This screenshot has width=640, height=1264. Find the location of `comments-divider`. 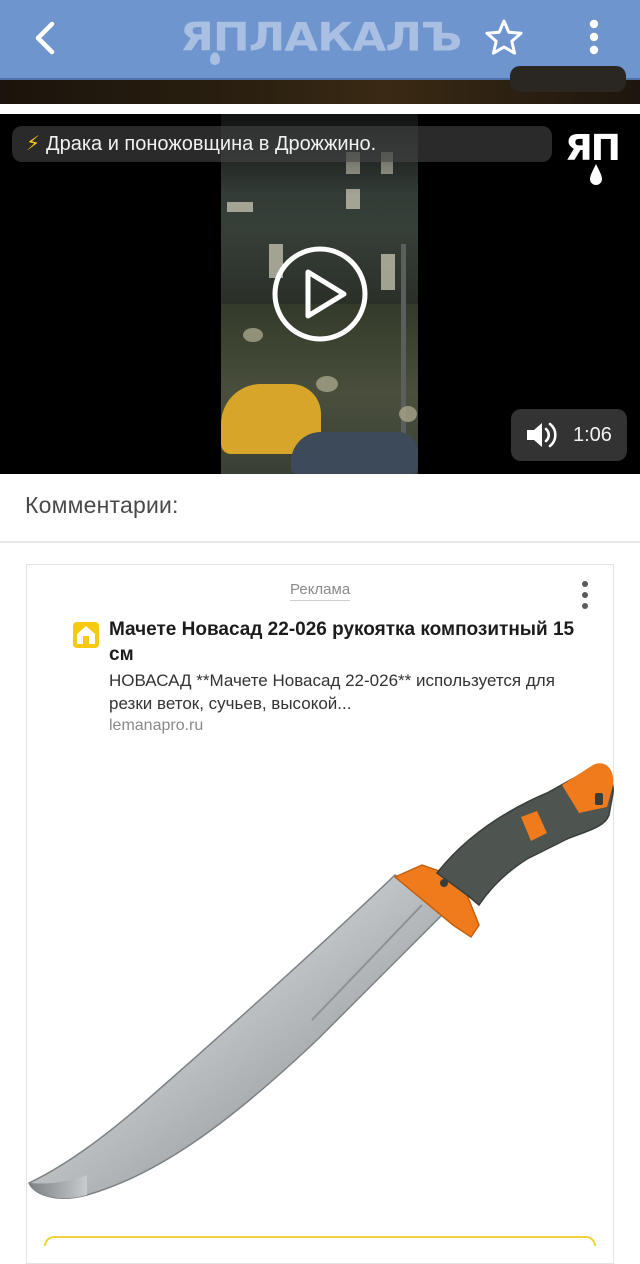

comments-divider is located at coordinates (320, 542).